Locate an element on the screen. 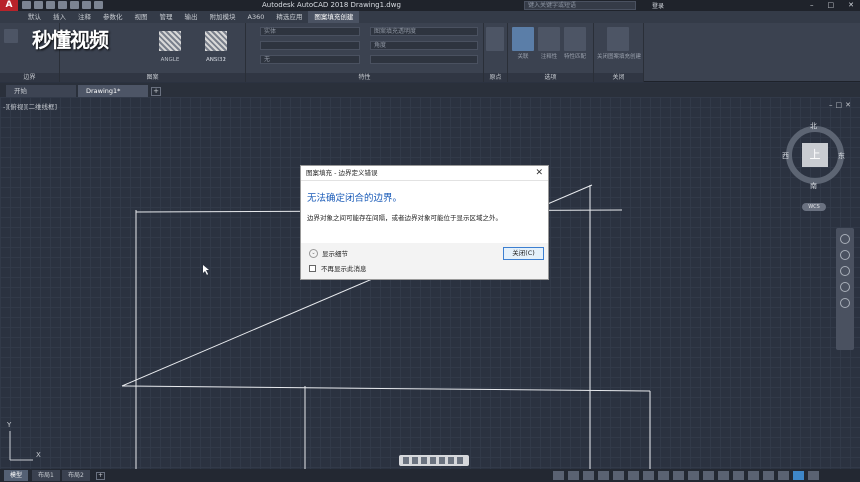  isolate-icon is located at coordinates (768, 475).